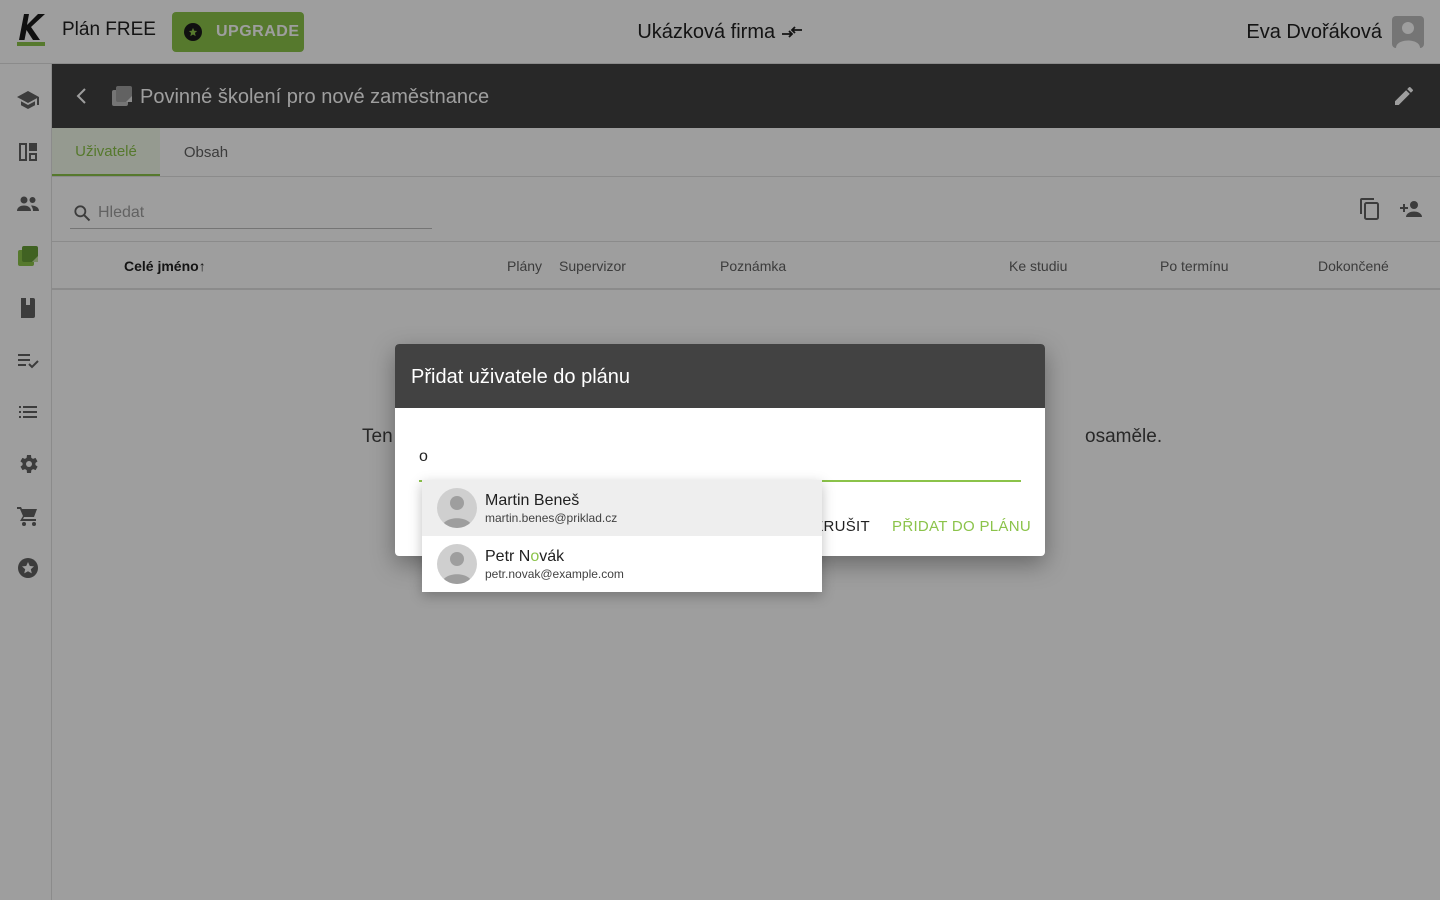 The width and height of the screenshot is (1440, 900). I want to click on user-search-field, so click(720, 461).